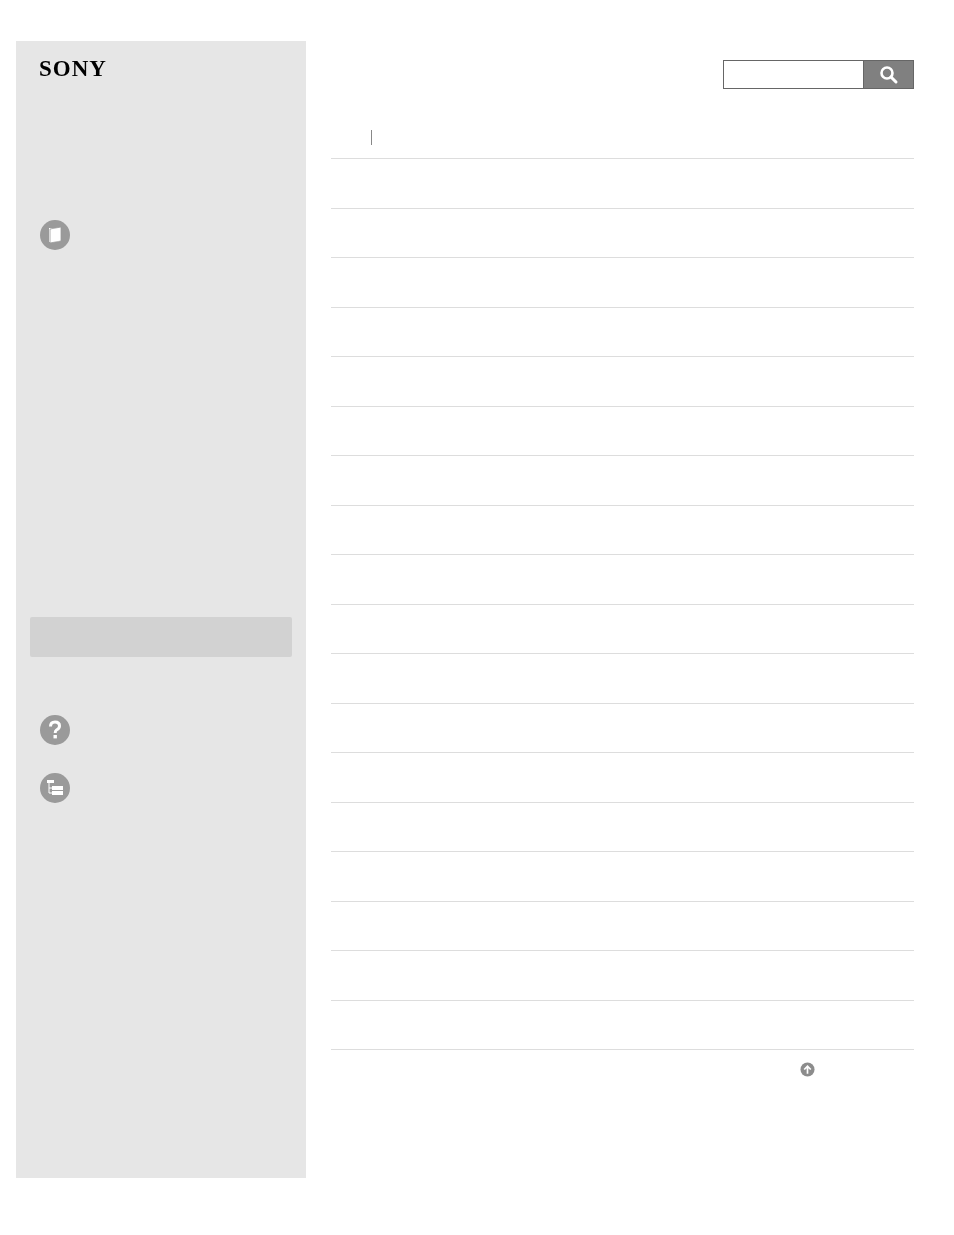  Describe the element at coordinates (807, 1069) in the screenshot. I see `back-to-top-icon` at that location.